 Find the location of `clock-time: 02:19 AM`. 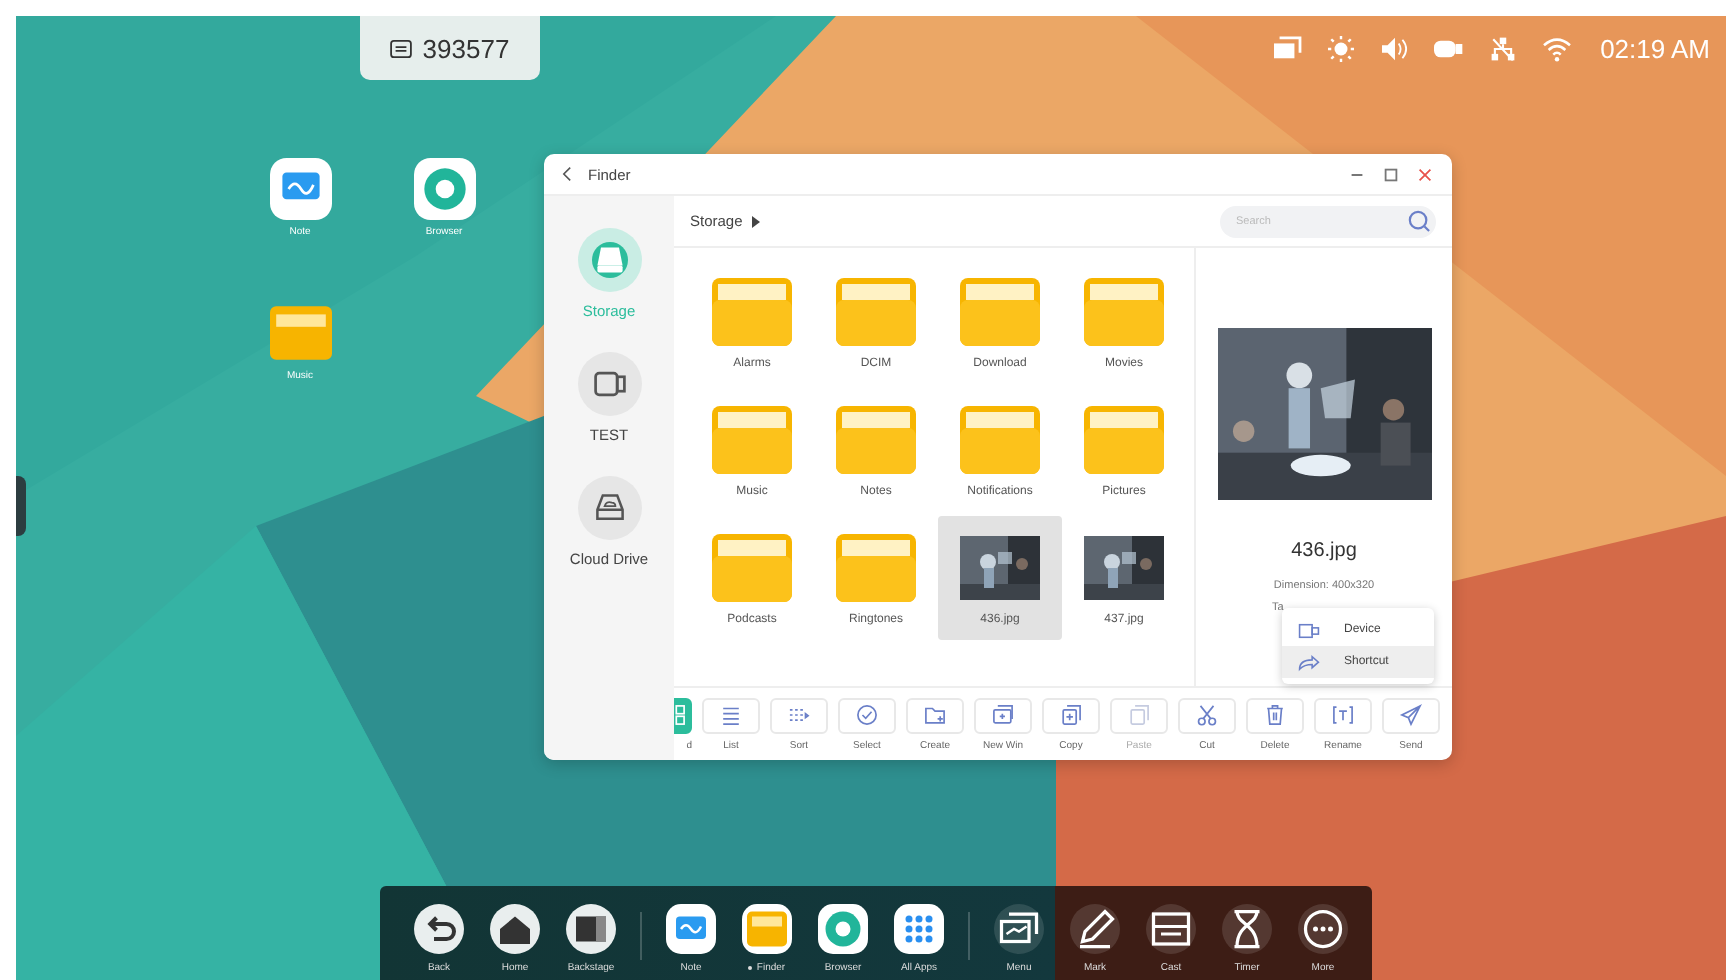

clock-time: 02:19 AM is located at coordinates (1655, 49).